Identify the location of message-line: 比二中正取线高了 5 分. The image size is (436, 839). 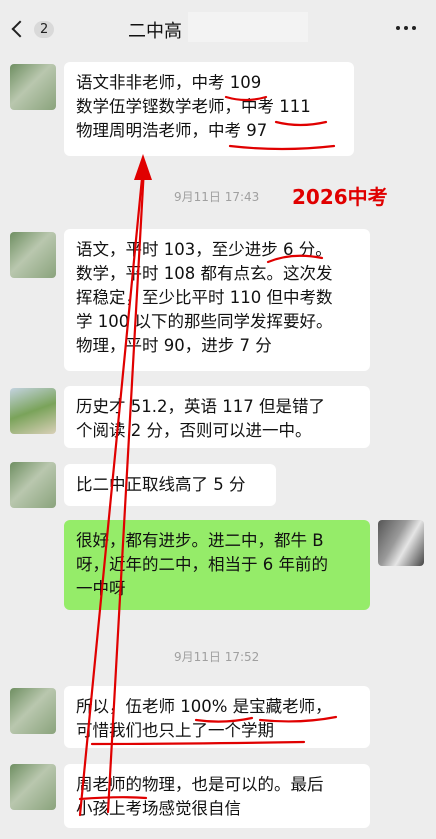
(161, 484).